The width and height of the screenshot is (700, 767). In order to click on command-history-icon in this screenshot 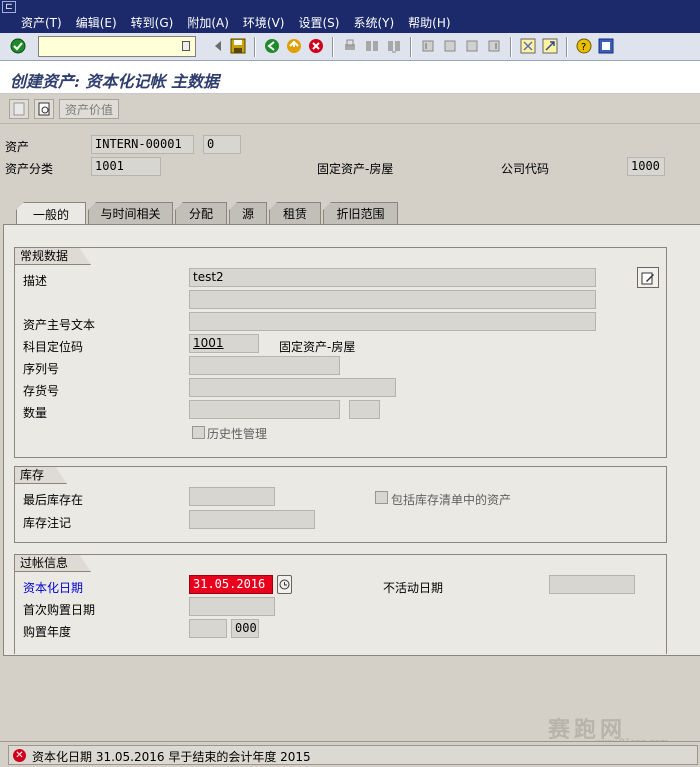, I will do `click(186, 46)`.